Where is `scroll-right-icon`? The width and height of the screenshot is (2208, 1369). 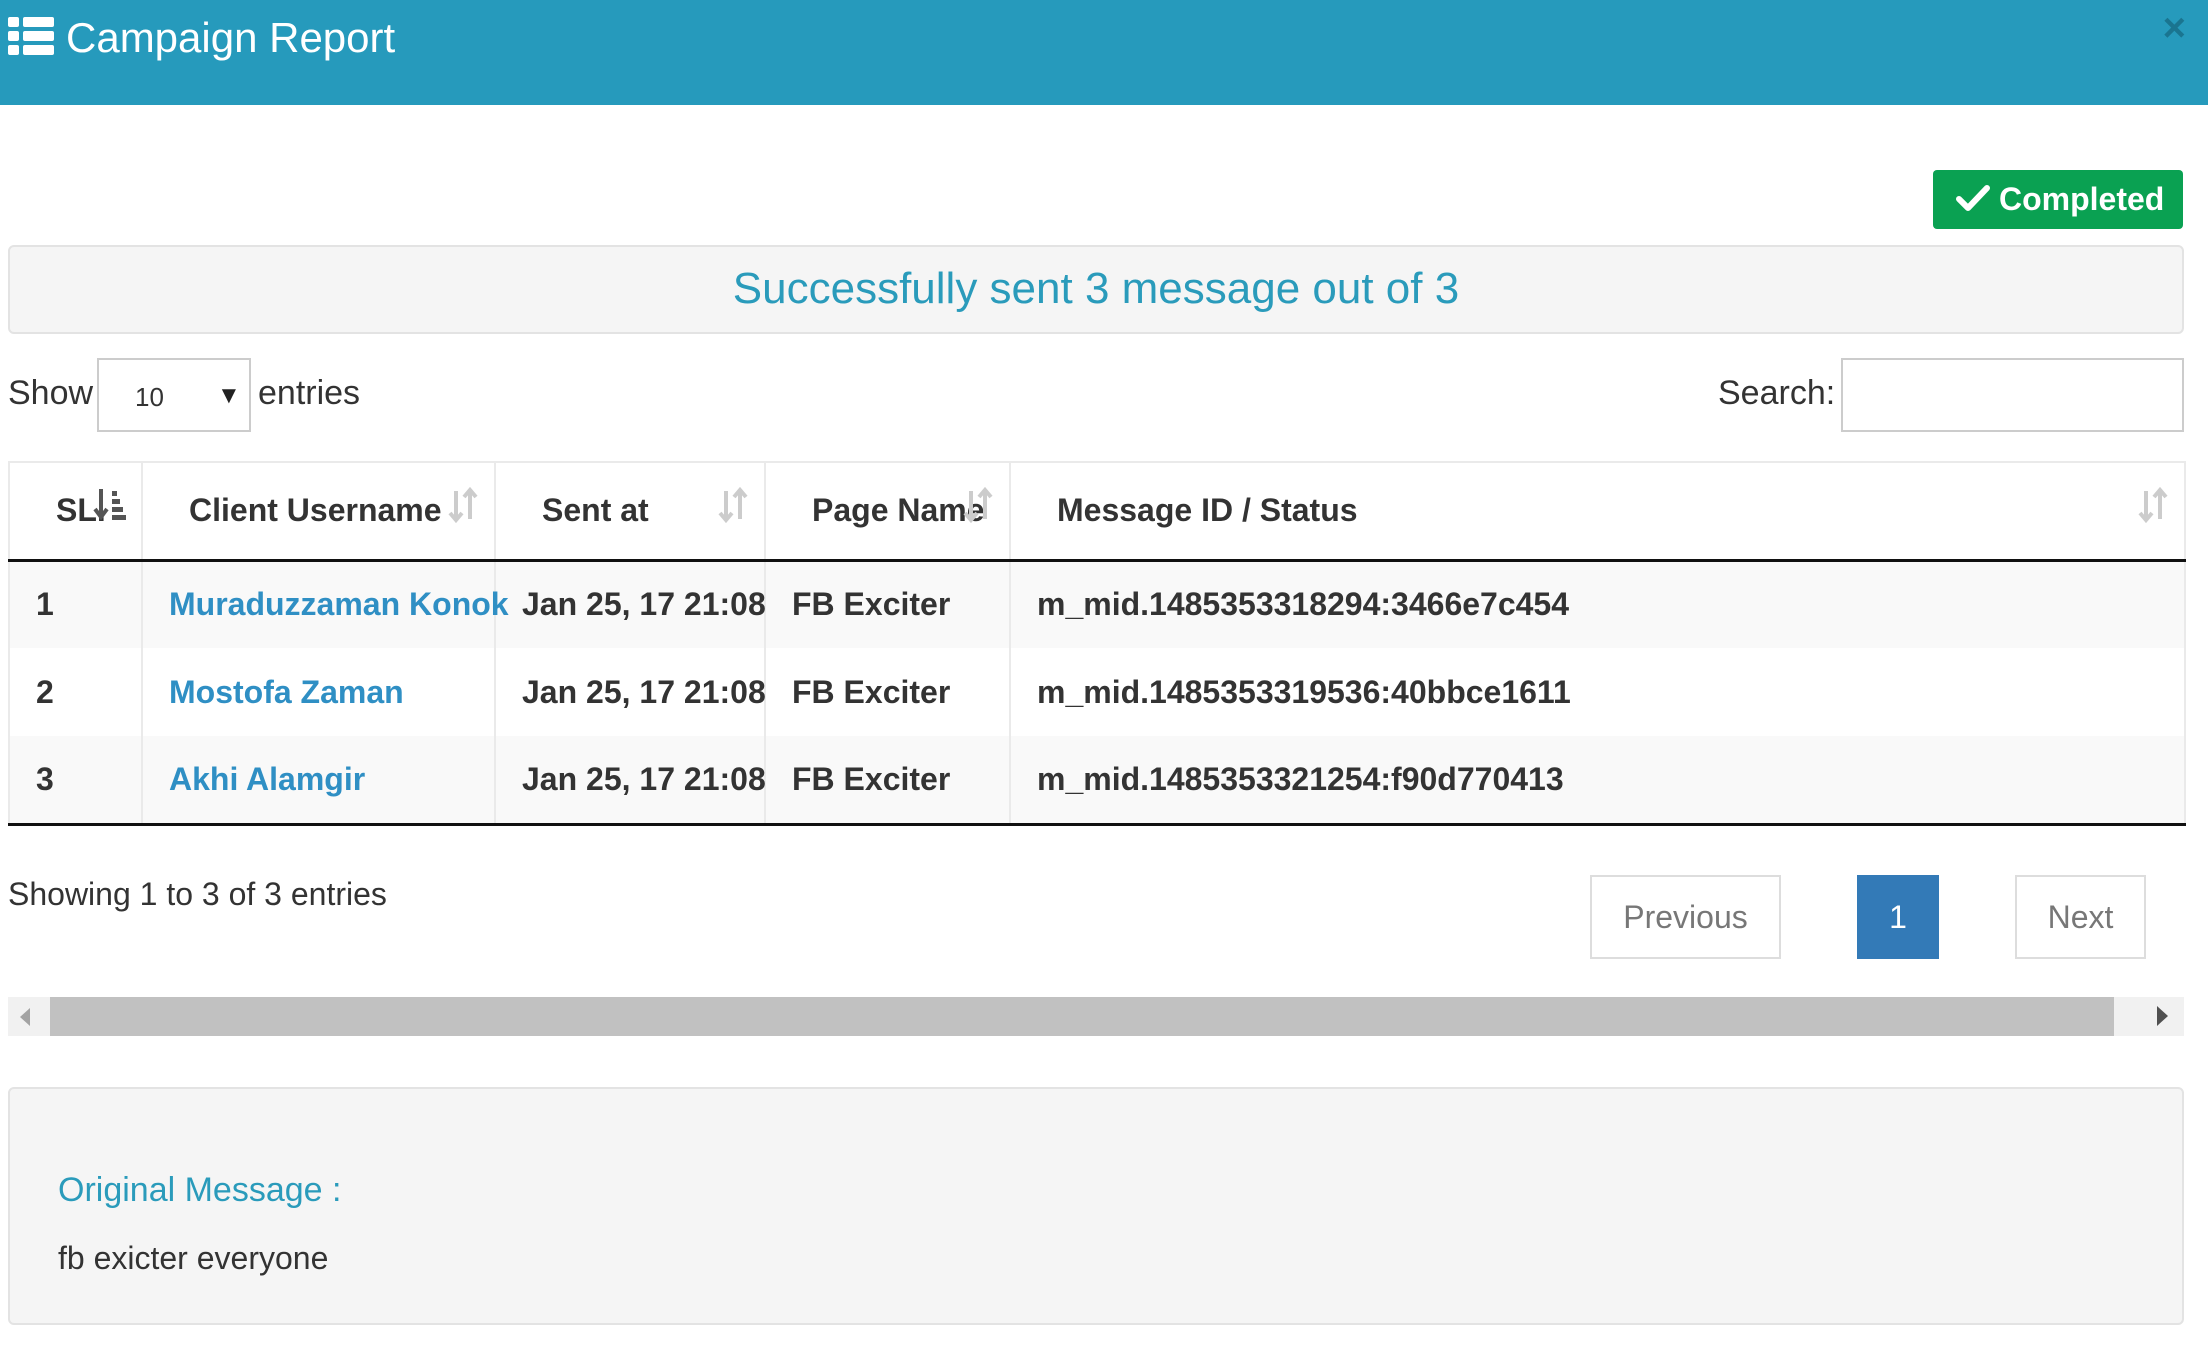
scroll-right-icon is located at coordinates (2162, 1016).